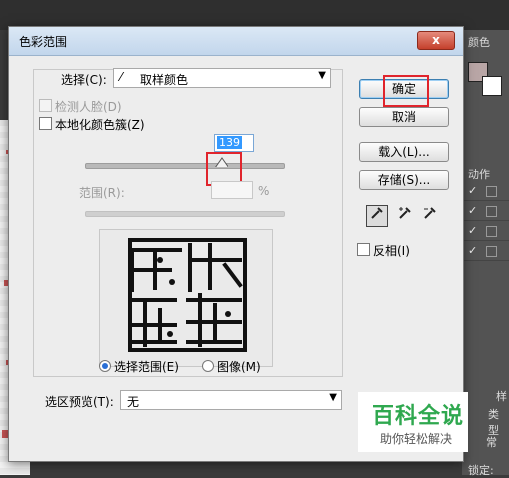 This screenshot has height=478, width=509. What do you see at coordinates (232, 190) in the screenshot?
I see `range-input` at bounding box center [232, 190].